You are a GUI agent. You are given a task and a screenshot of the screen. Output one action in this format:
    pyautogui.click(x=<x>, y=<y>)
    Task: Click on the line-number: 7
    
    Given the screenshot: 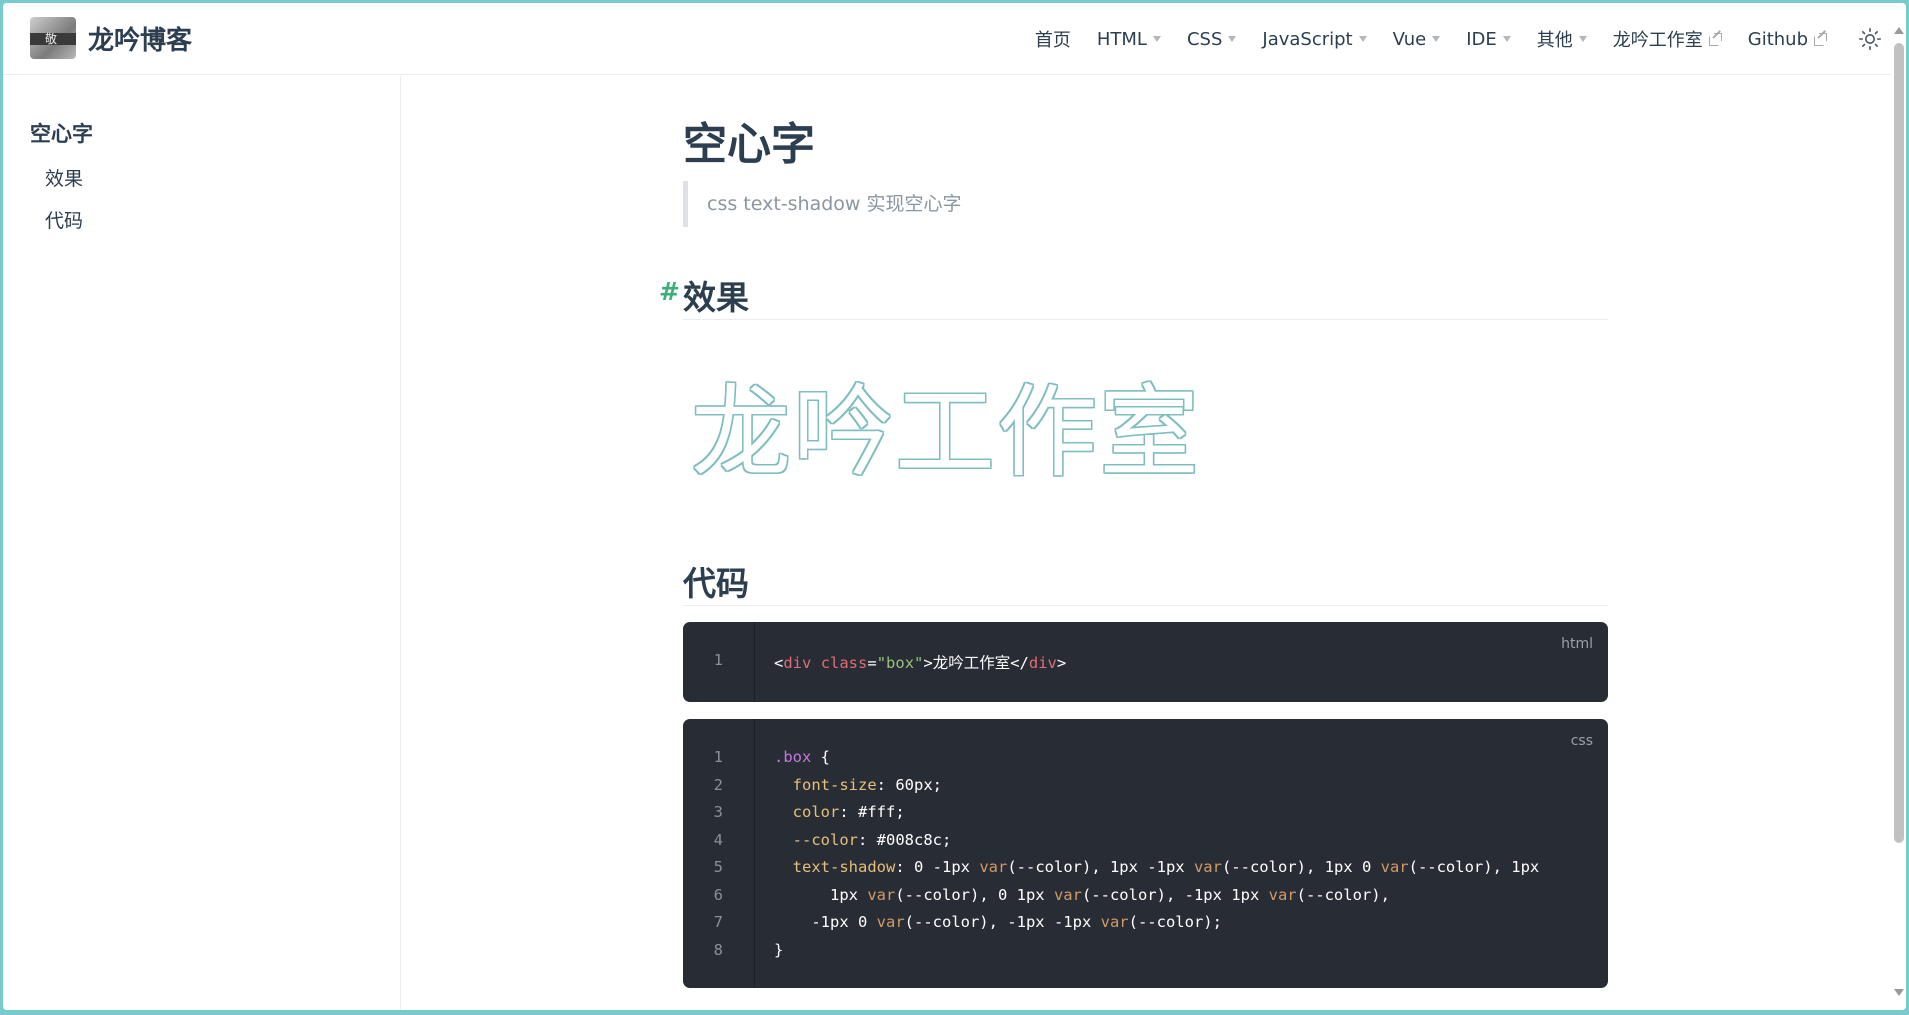 What is the action you would take?
    pyautogui.click(x=718, y=922)
    